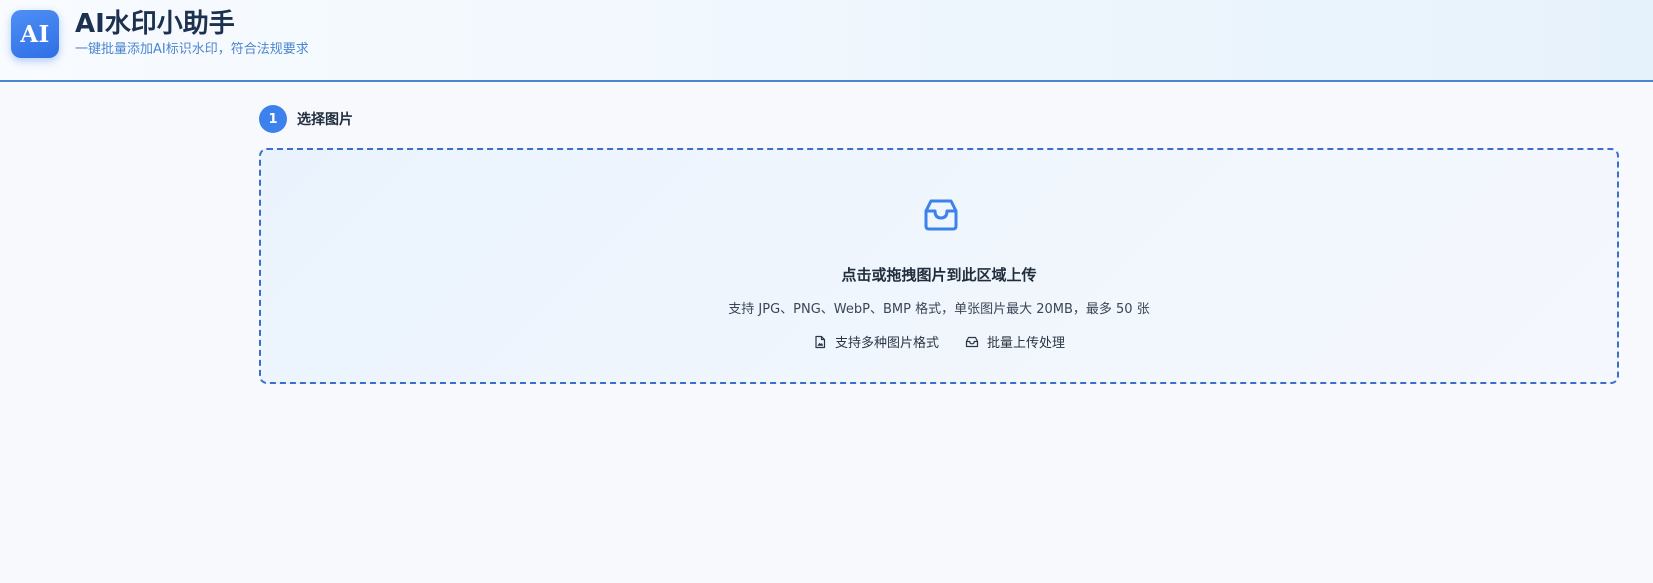 Image resolution: width=1653 pixels, height=583 pixels. I want to click on step-header: 1 选择图片, so click(306, 119).